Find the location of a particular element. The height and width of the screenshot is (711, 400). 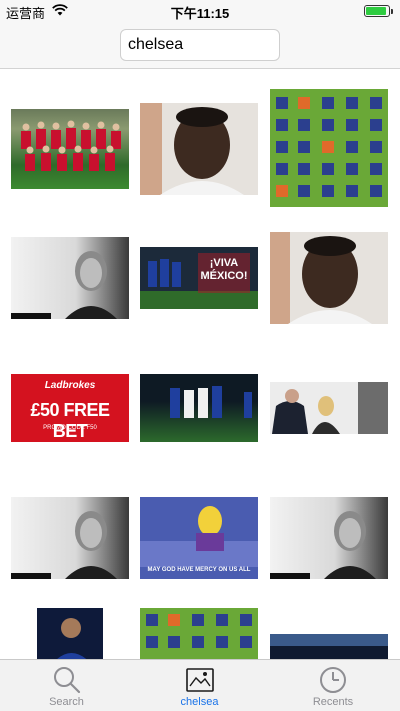

result-image-team-photo is located at coordinates (70, 149).